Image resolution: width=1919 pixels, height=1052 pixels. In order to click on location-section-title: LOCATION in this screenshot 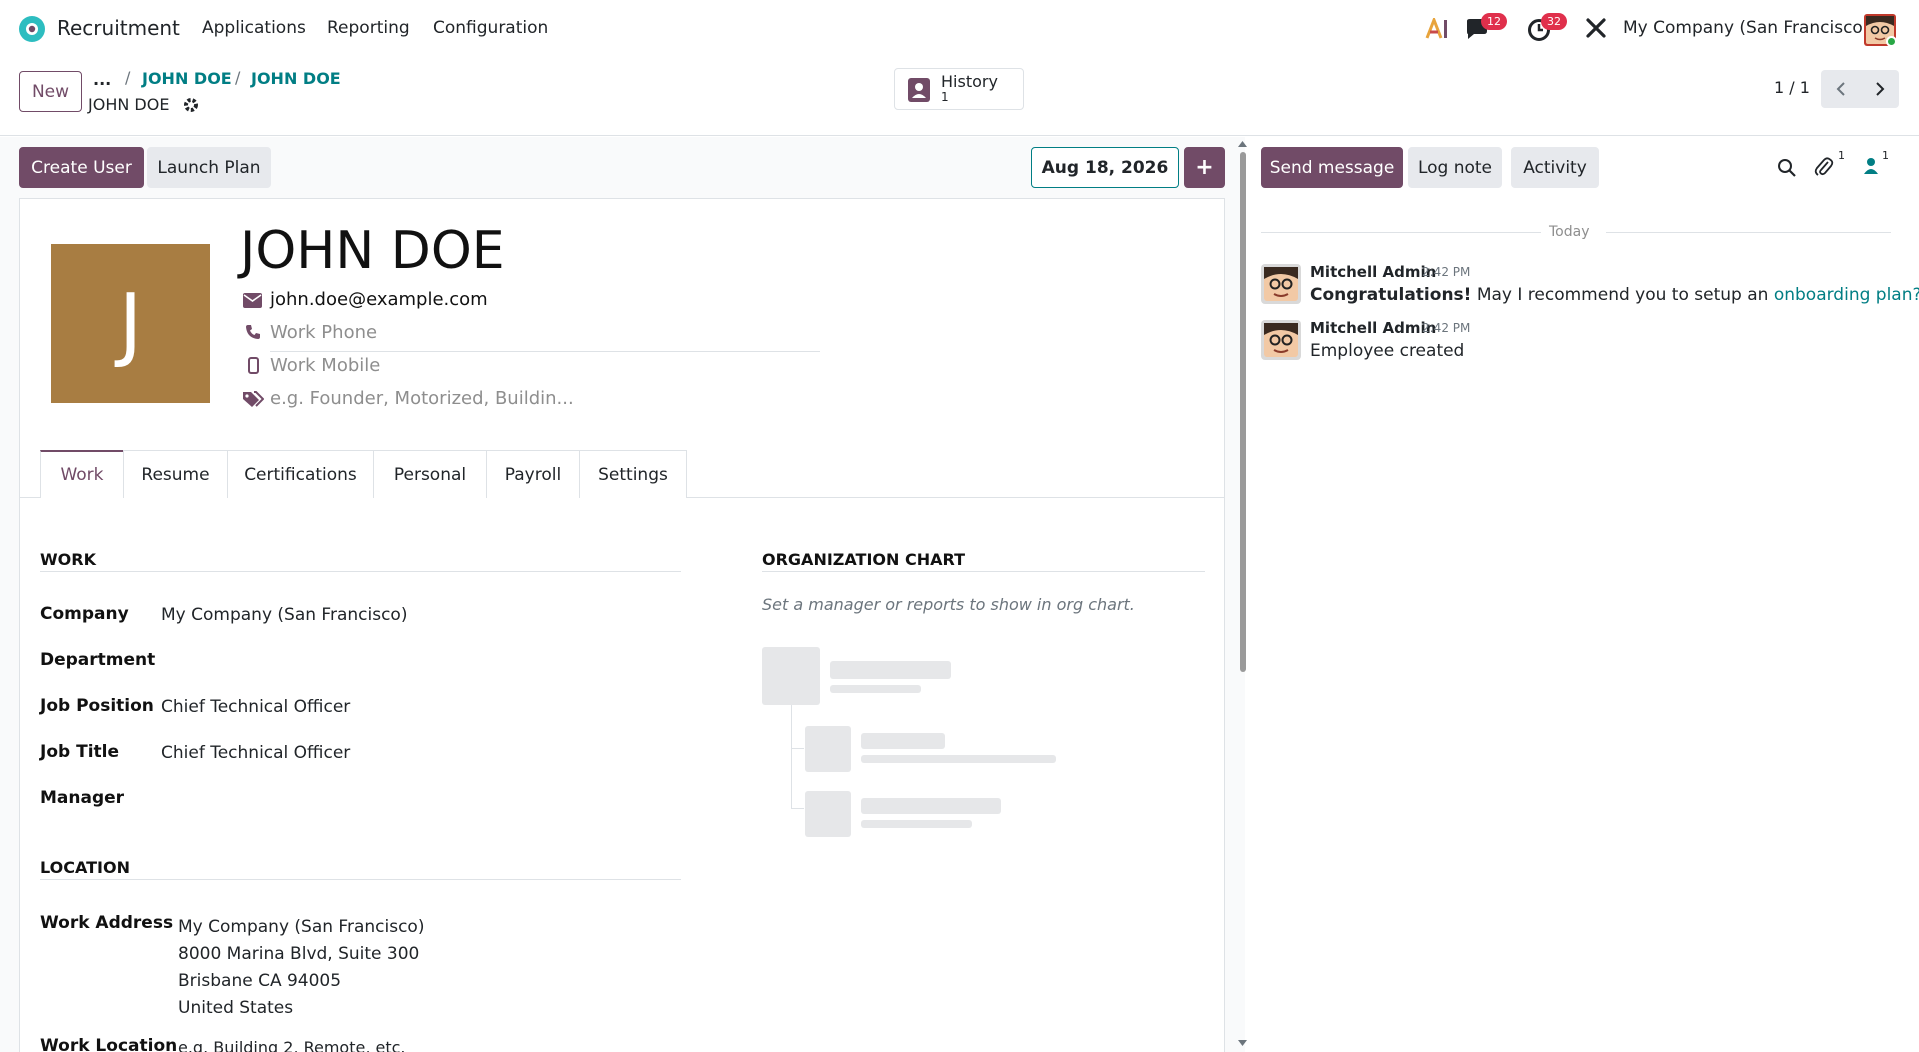, I will do `click(85, 867)`.